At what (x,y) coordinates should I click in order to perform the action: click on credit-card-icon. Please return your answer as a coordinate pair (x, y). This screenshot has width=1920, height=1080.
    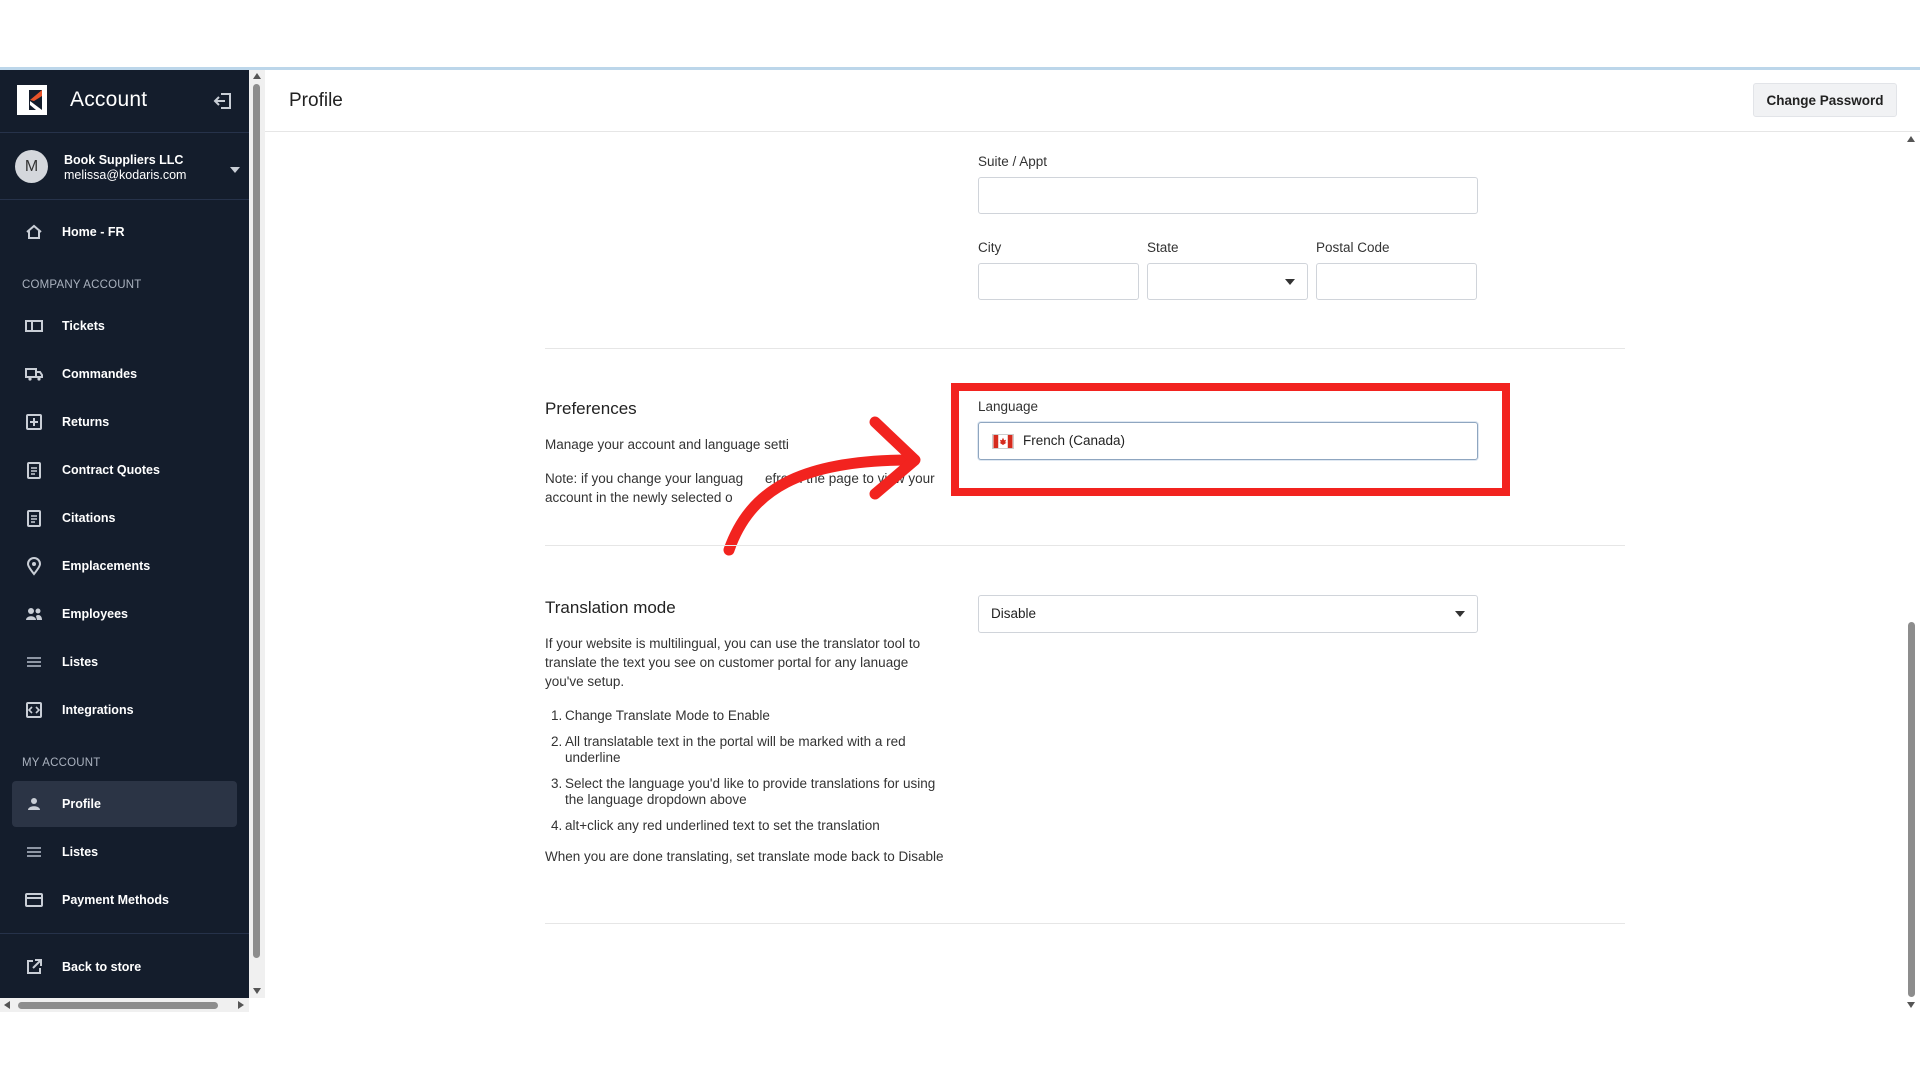
    Looking at the image, I should click on (34, 900).